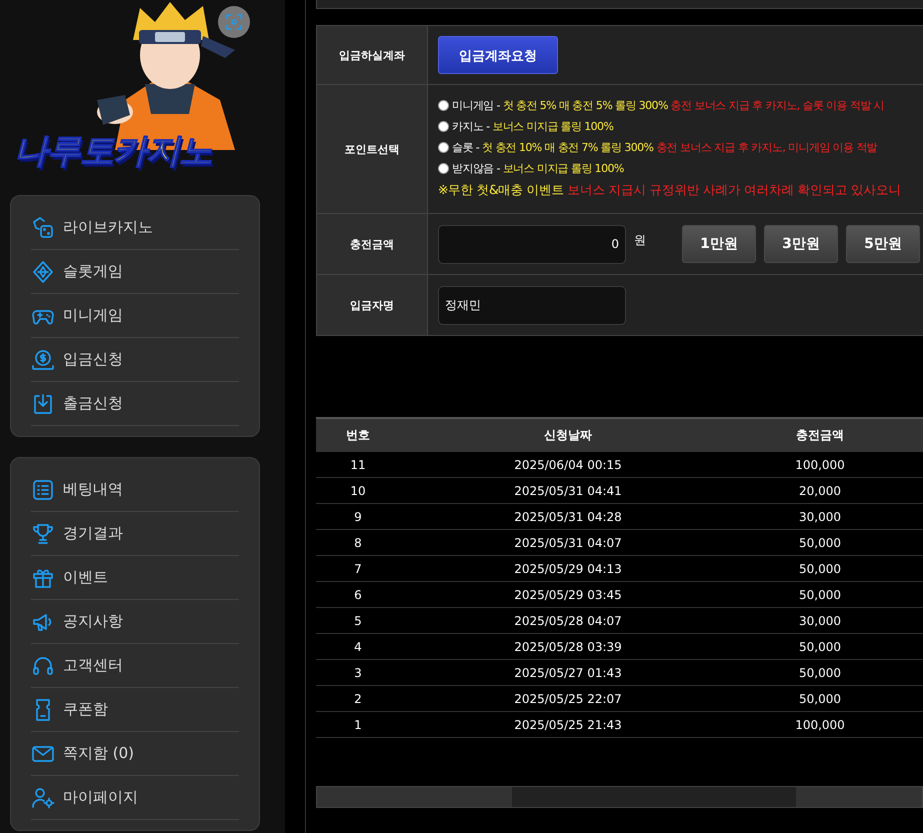 Image resolution: width=923 pixels, height=833 pixels. I want to click on list-icon, so click(43, 490).